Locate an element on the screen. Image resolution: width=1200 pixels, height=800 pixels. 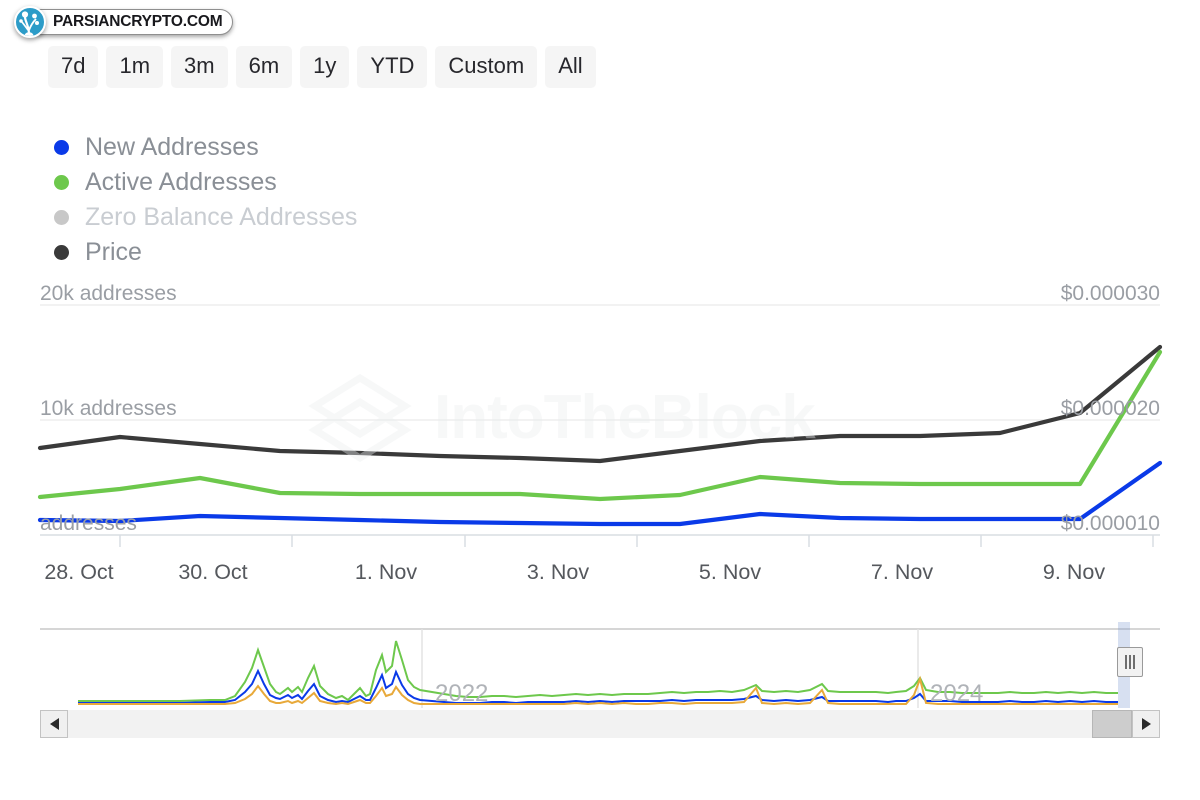
y-axis-left-tick-0: addresses is located at coordinates (88, 523).